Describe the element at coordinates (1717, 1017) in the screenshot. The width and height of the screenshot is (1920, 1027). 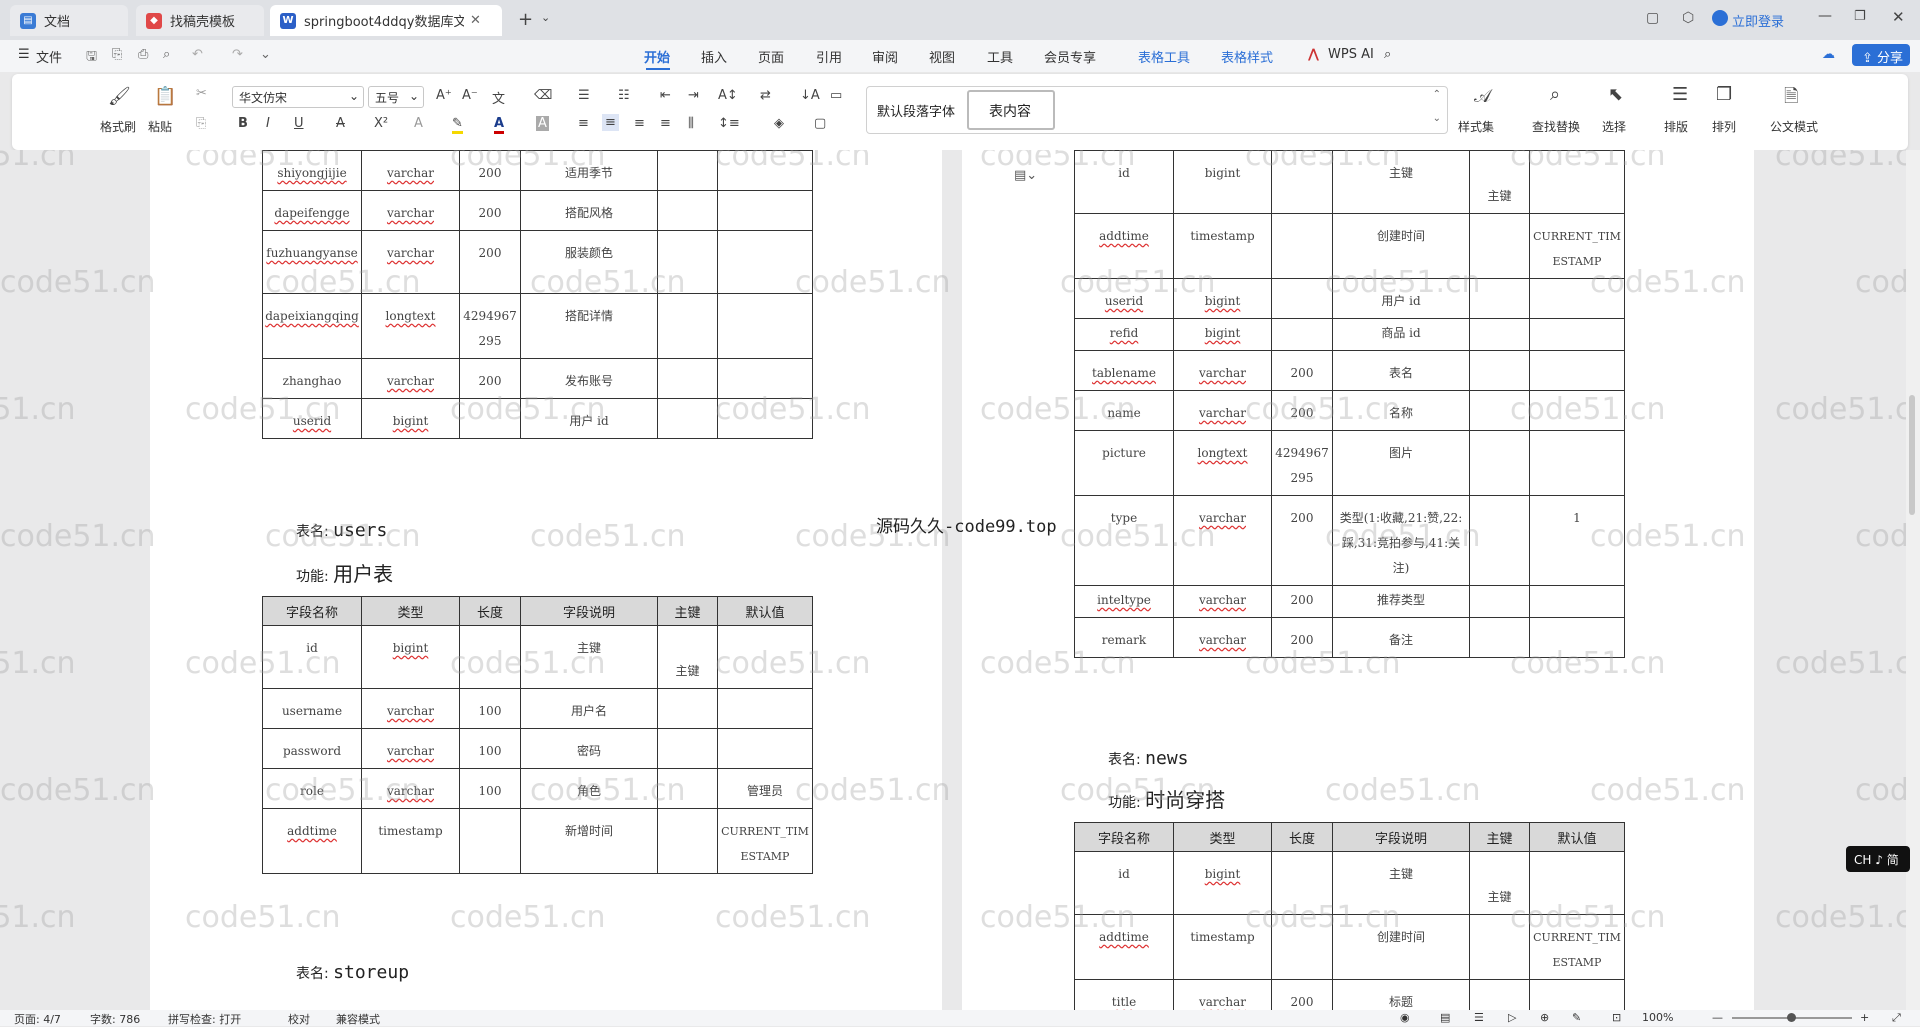
I see `zoom-out-icon: —` at that location.